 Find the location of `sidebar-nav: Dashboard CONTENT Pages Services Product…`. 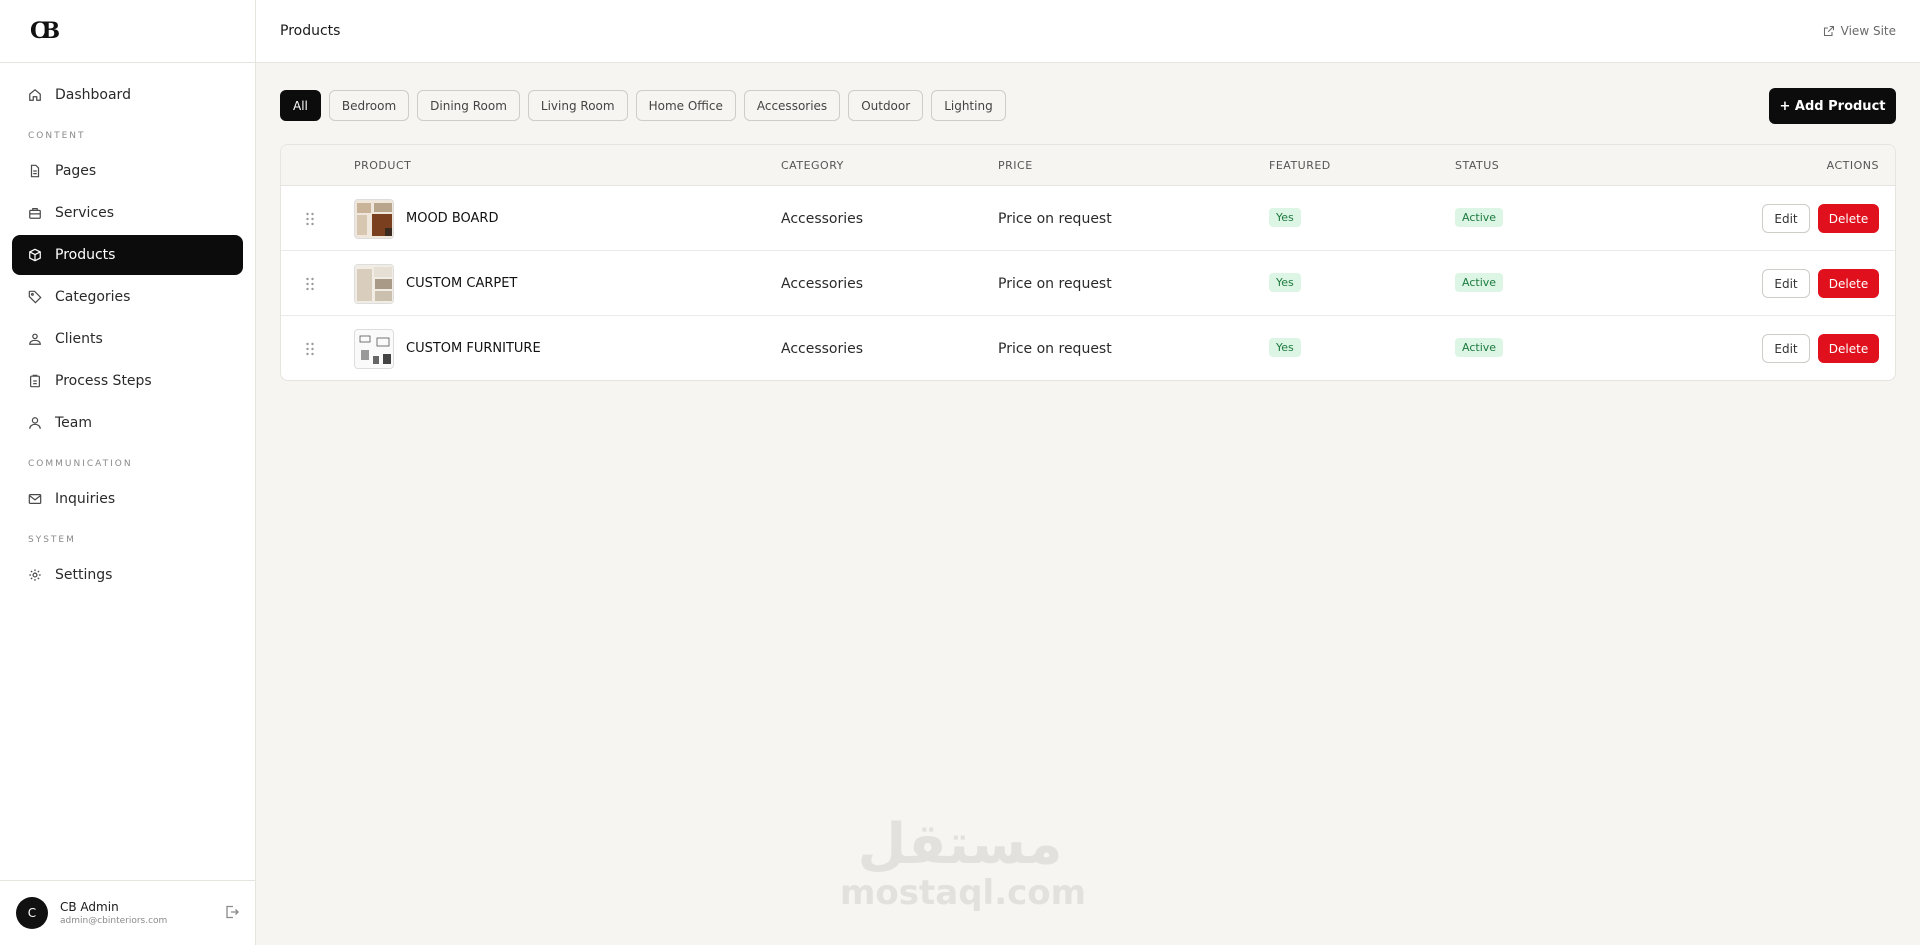

sidebar-nav: Dashboard CONTENT Pages Services Product… is located at coordinates (127, 329).